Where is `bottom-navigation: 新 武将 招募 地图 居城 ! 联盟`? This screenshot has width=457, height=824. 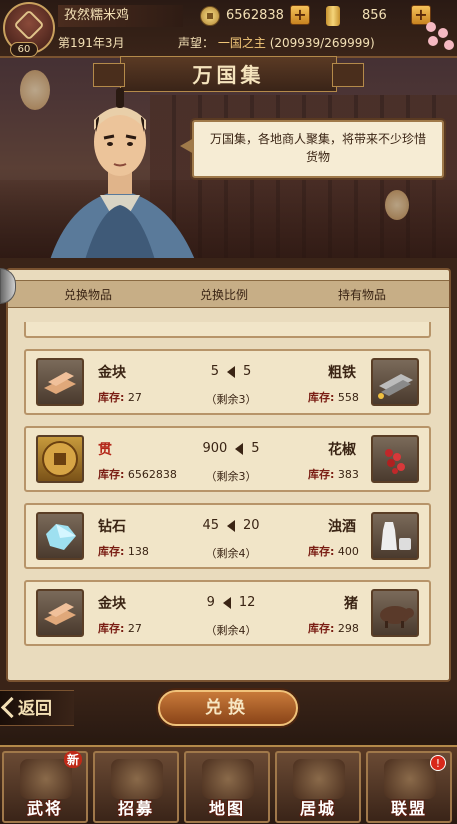
bottom-navigation: 新 武将 招募 地图 居城 ! 联盟 is located at coordinates (228, 784).